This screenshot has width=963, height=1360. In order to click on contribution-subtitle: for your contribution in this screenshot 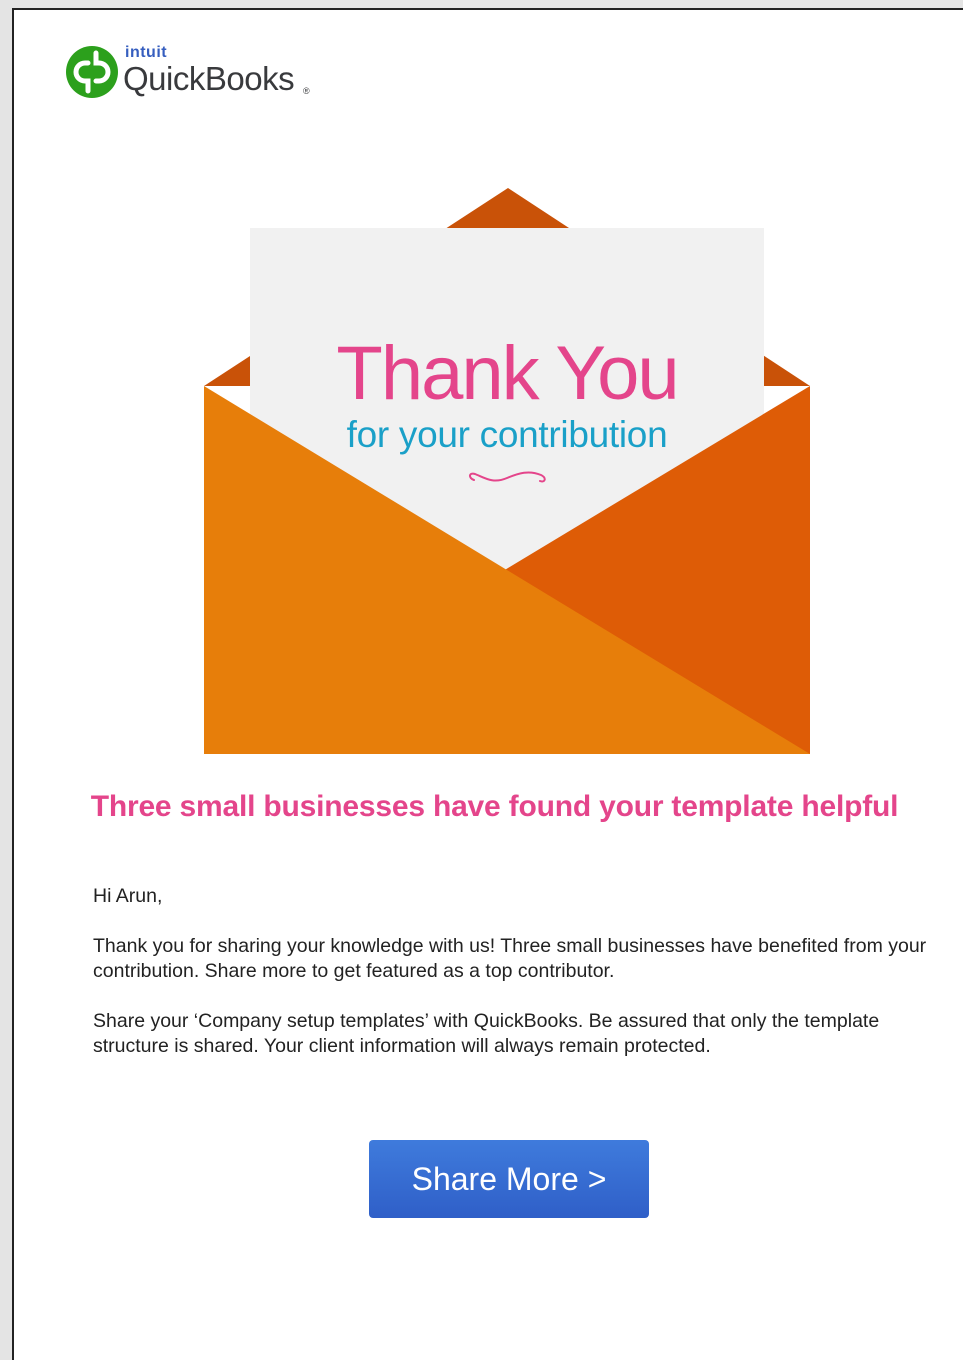, I will do `click(507, 434)`.